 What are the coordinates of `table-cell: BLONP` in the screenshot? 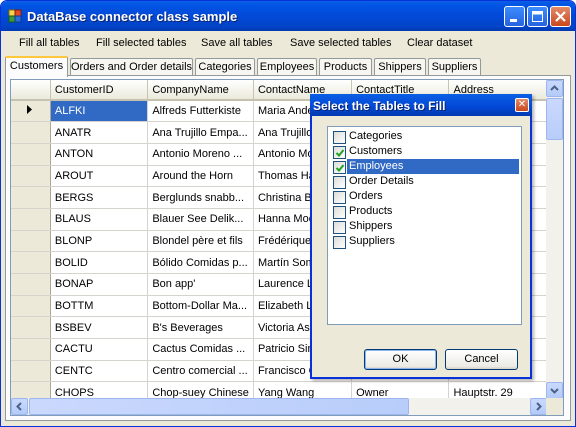 It's located at (99, 241).